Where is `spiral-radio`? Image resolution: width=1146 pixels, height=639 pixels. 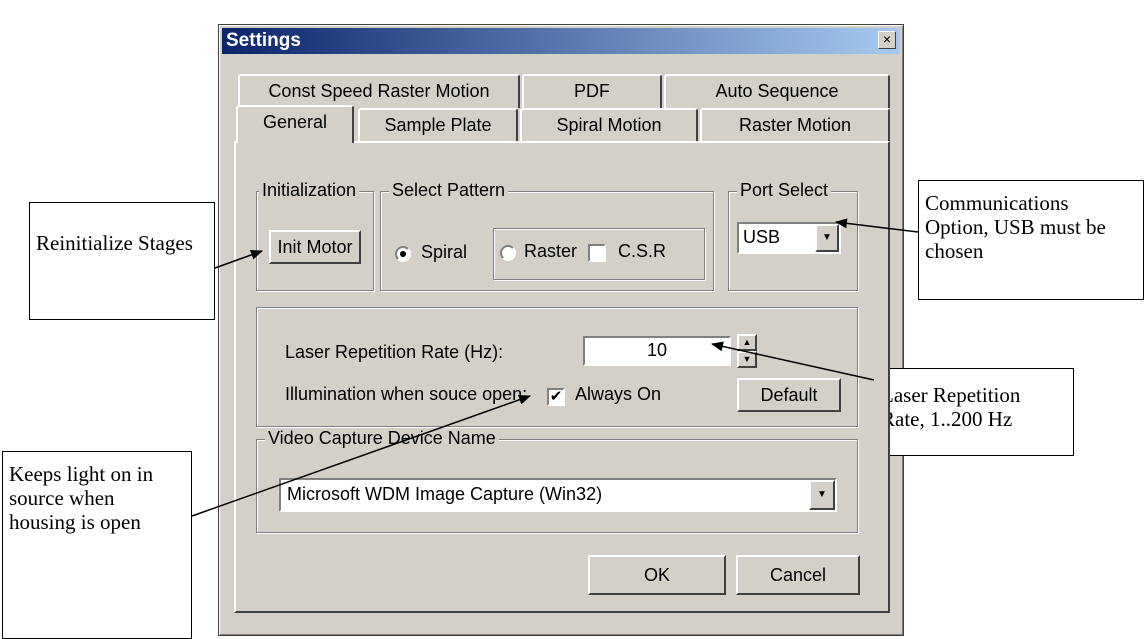 spiral-radio is located at coordinates (403, 254).